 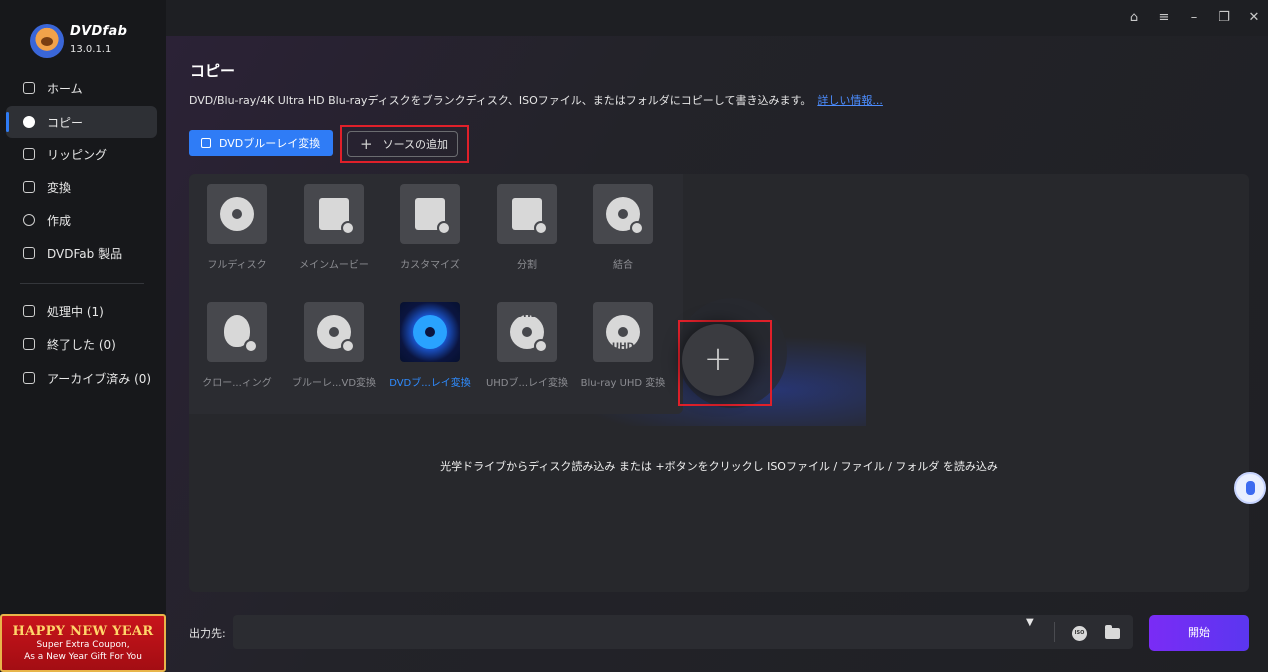 I want to click on mode-uhd-to-bluray: UHD UHDブ...レイ変換, so click(x=527, y=345).